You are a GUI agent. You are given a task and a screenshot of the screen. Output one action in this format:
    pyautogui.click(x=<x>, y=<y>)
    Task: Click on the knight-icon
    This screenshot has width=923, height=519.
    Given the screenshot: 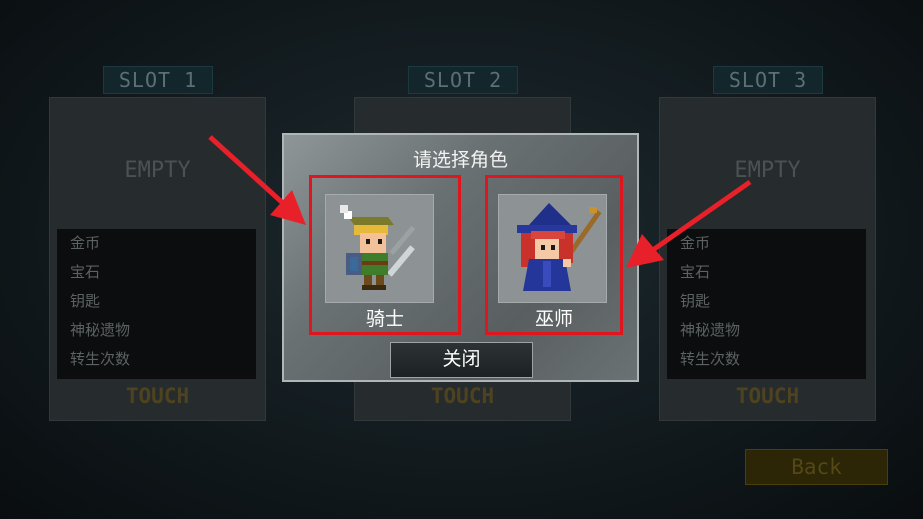 What is the action you would take?
    pyautogui.click(x=378, y=247)
    